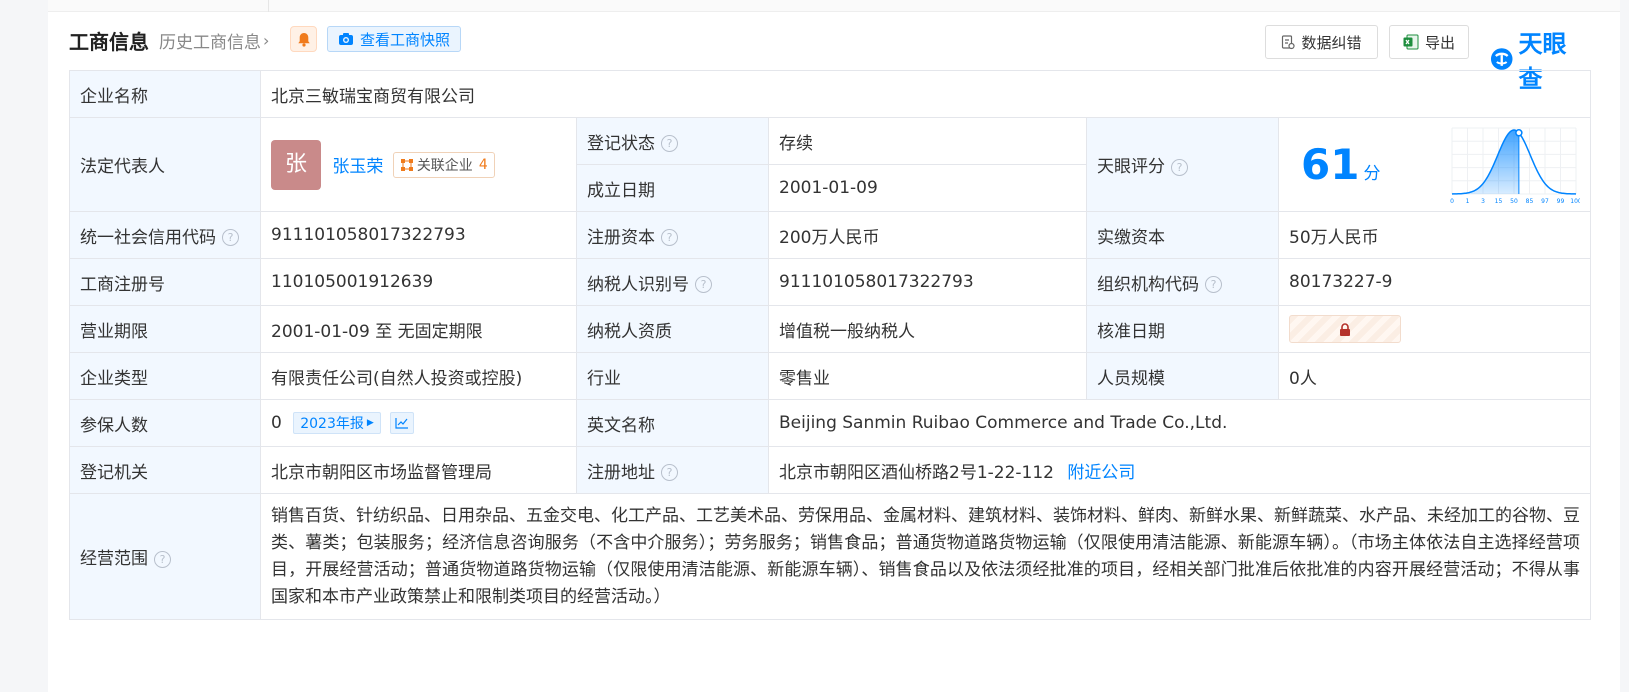 The image size is (1629, 692). I want to click on label-taxpayer-id: 纳税人识别号?, so click(672, 282).